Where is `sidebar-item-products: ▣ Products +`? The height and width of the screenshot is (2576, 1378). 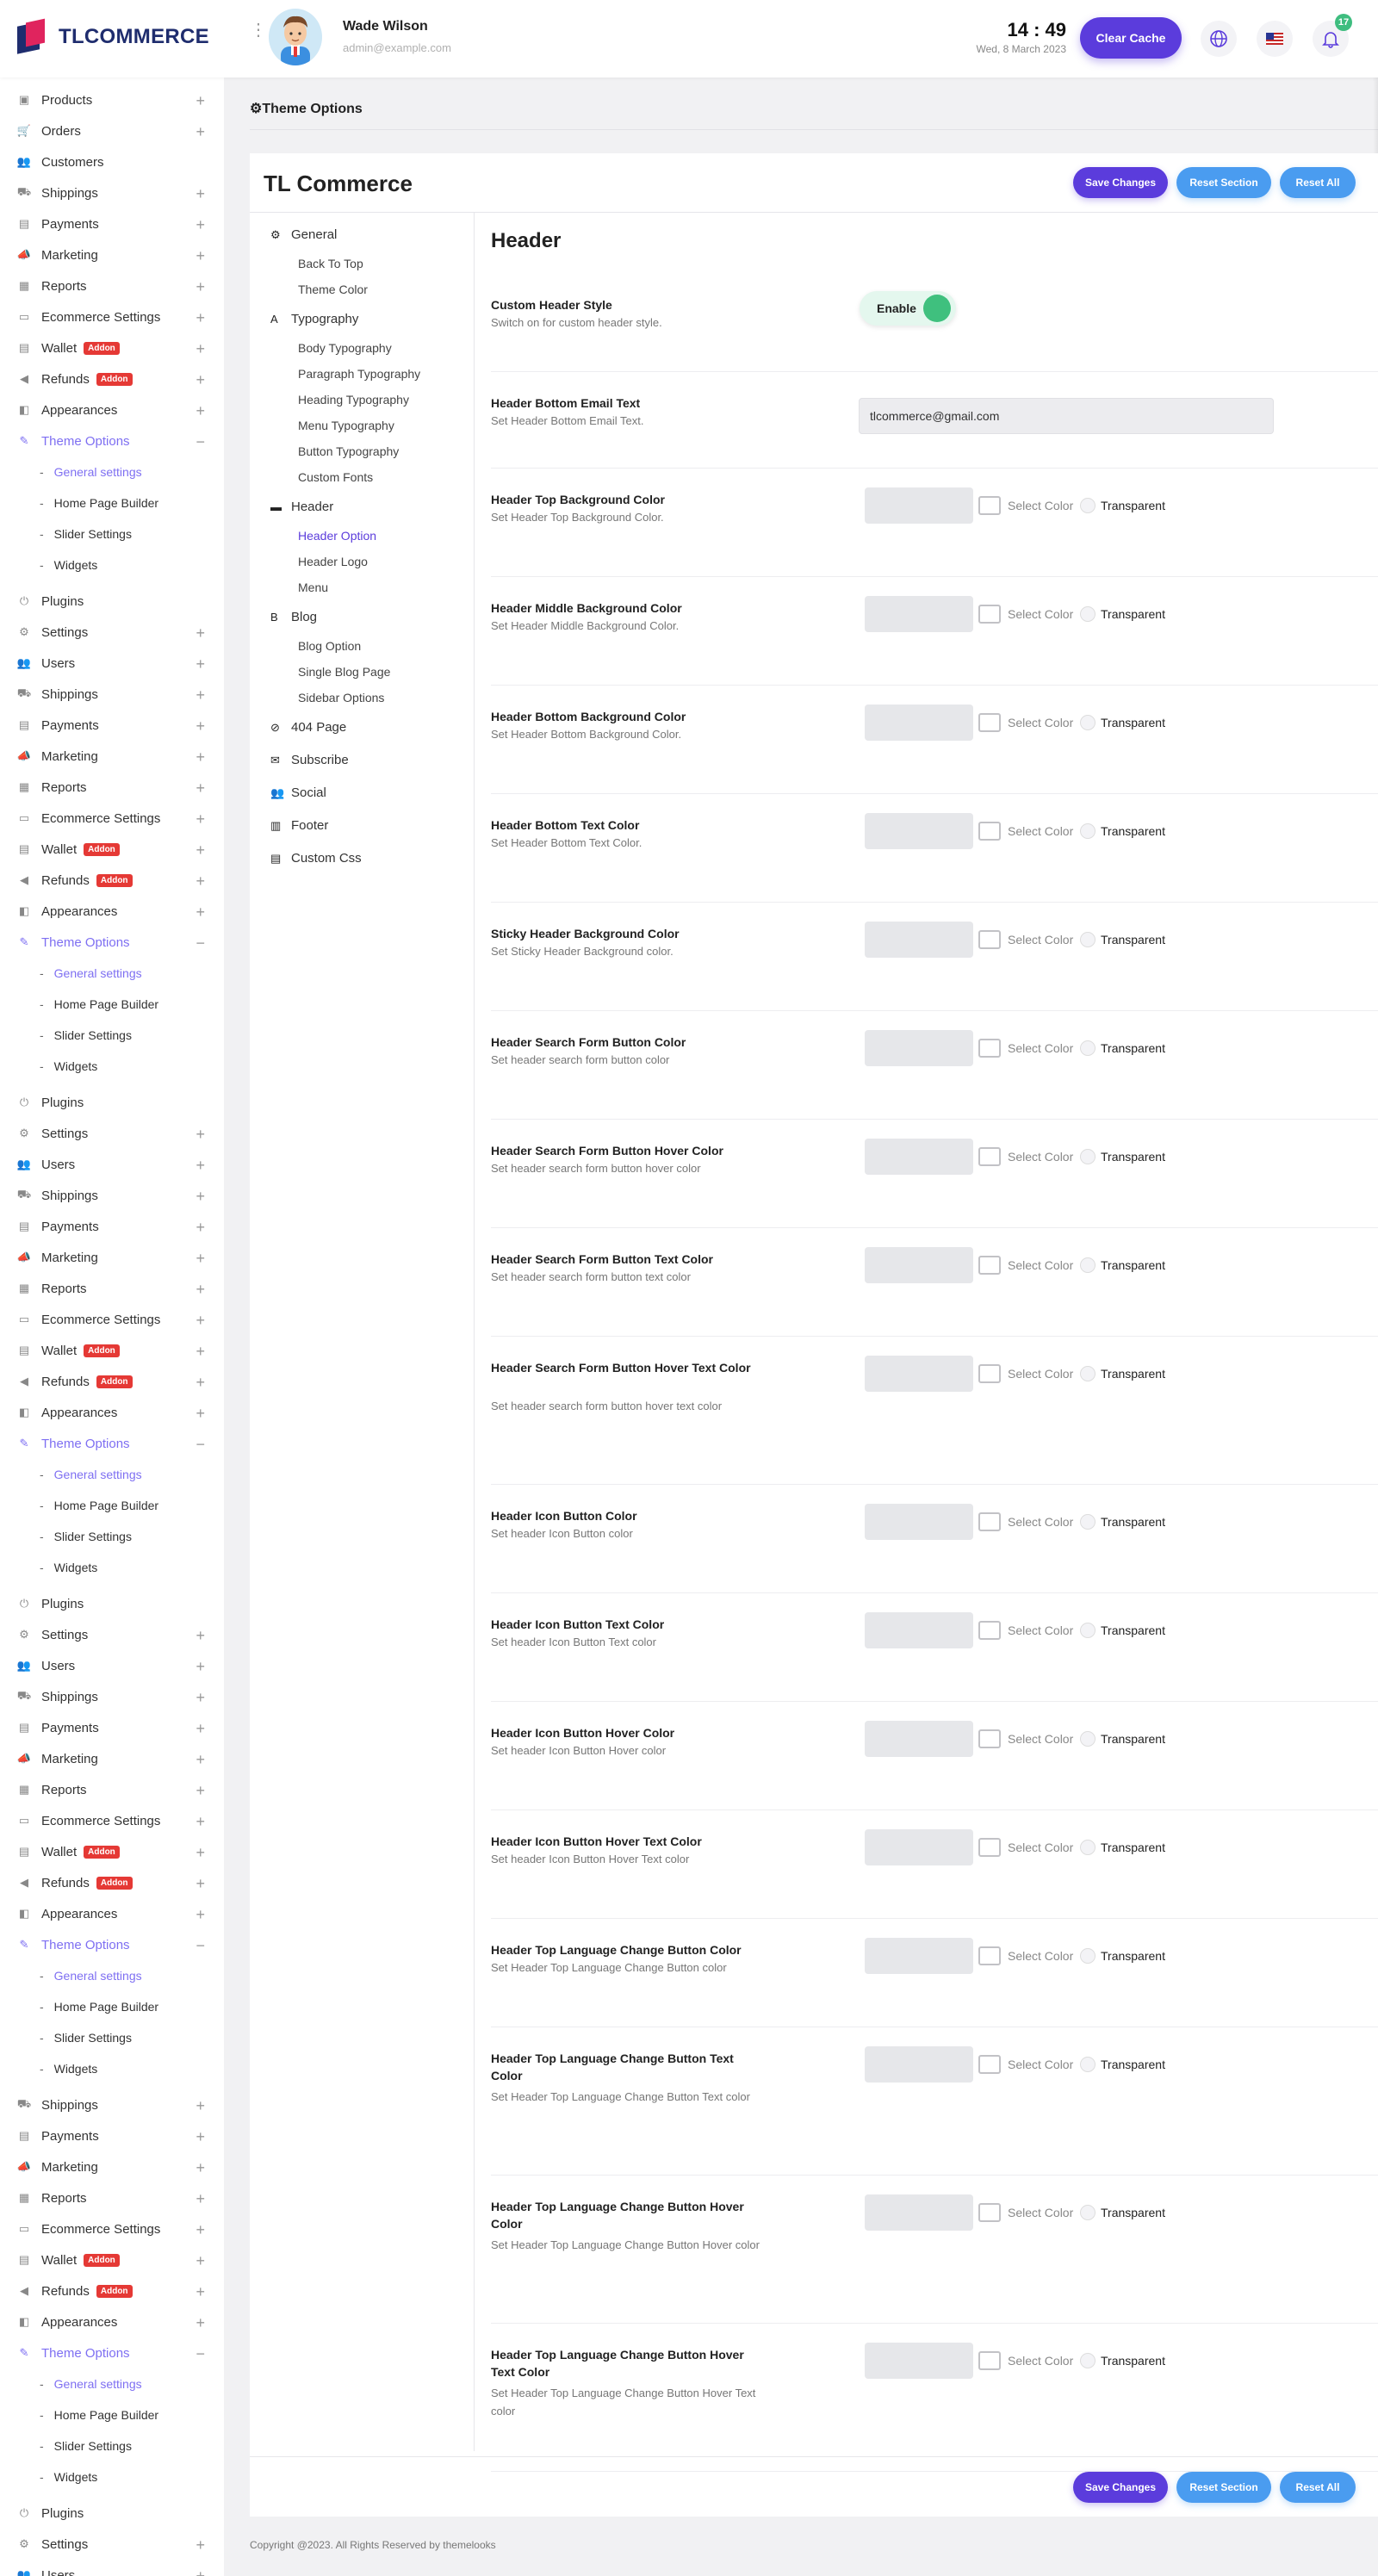
sidebar-item-products: ▣ Products + is located at coordinates (112, 99).